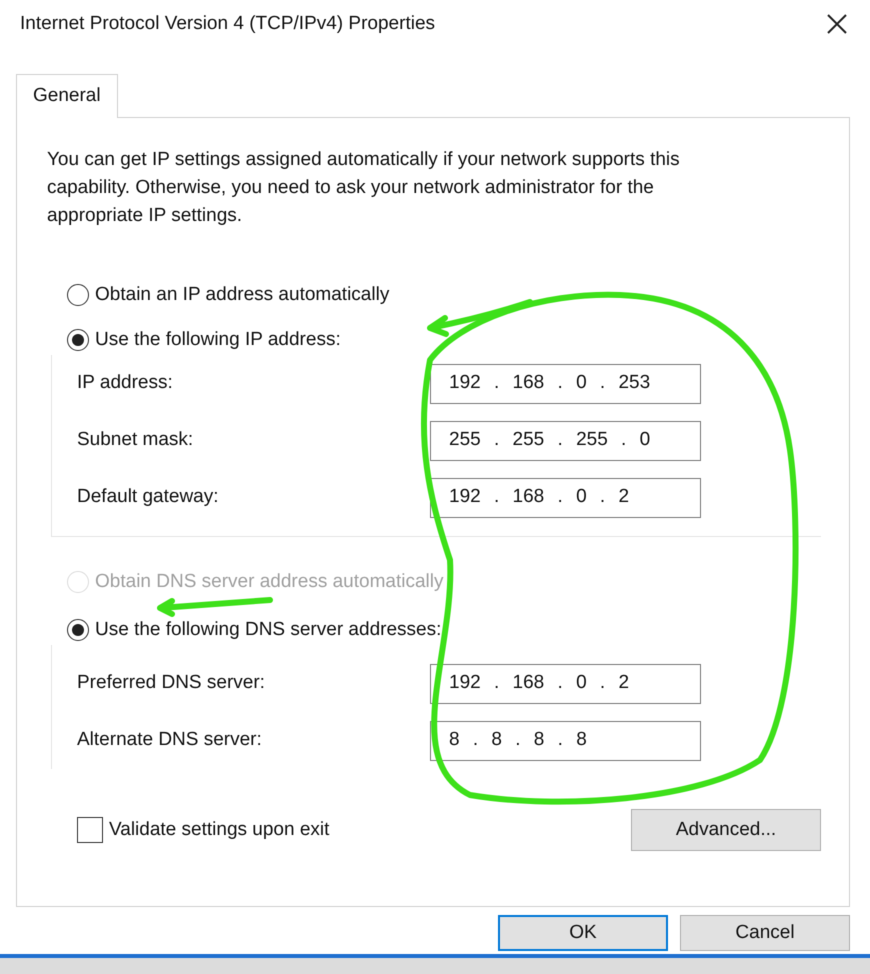  What do you see at coordinates (148, 497) in the screenshot?
I see `field-label: Default gateway:` at bounding box center [148, 497].